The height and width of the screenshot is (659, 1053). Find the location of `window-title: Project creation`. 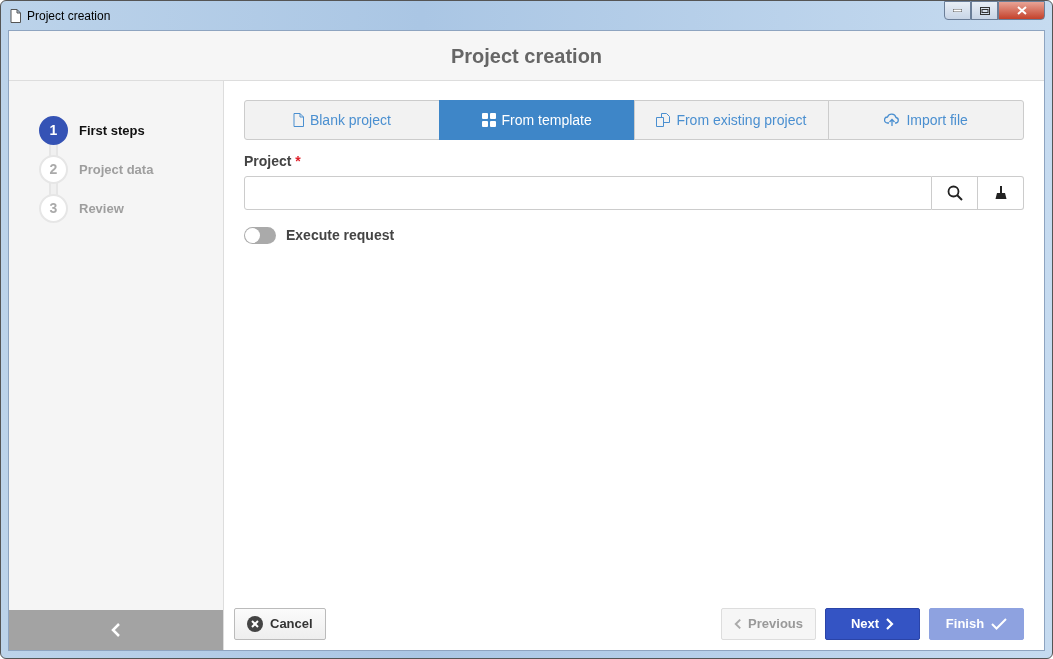

window-title: Project creation is located at coordinates (69, 16).